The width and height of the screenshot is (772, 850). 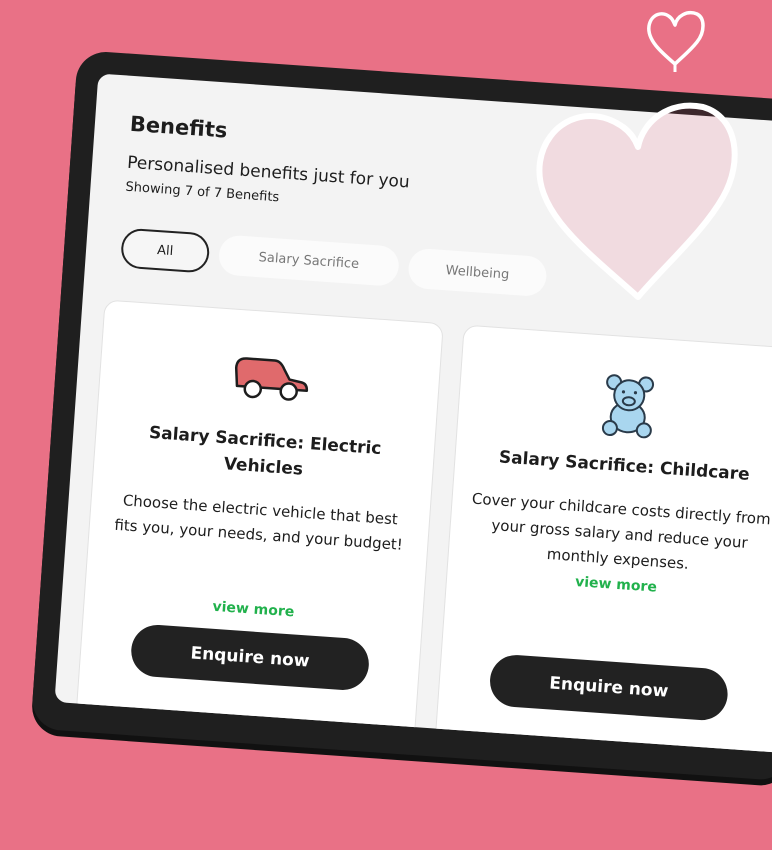 What do you see at coordinates (624, 466) in the screenshot?
I see `card-title: Salary Sacrifice: Childcare` at bounding box center [624, 466].